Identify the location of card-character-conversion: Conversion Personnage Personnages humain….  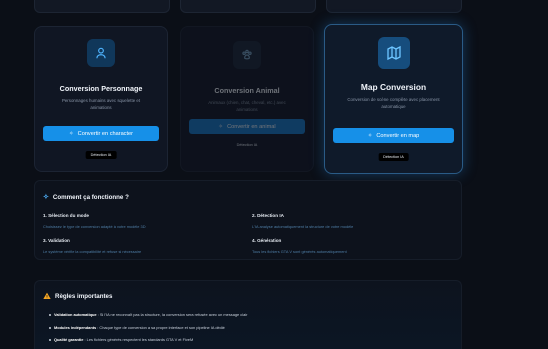
(101, 99).